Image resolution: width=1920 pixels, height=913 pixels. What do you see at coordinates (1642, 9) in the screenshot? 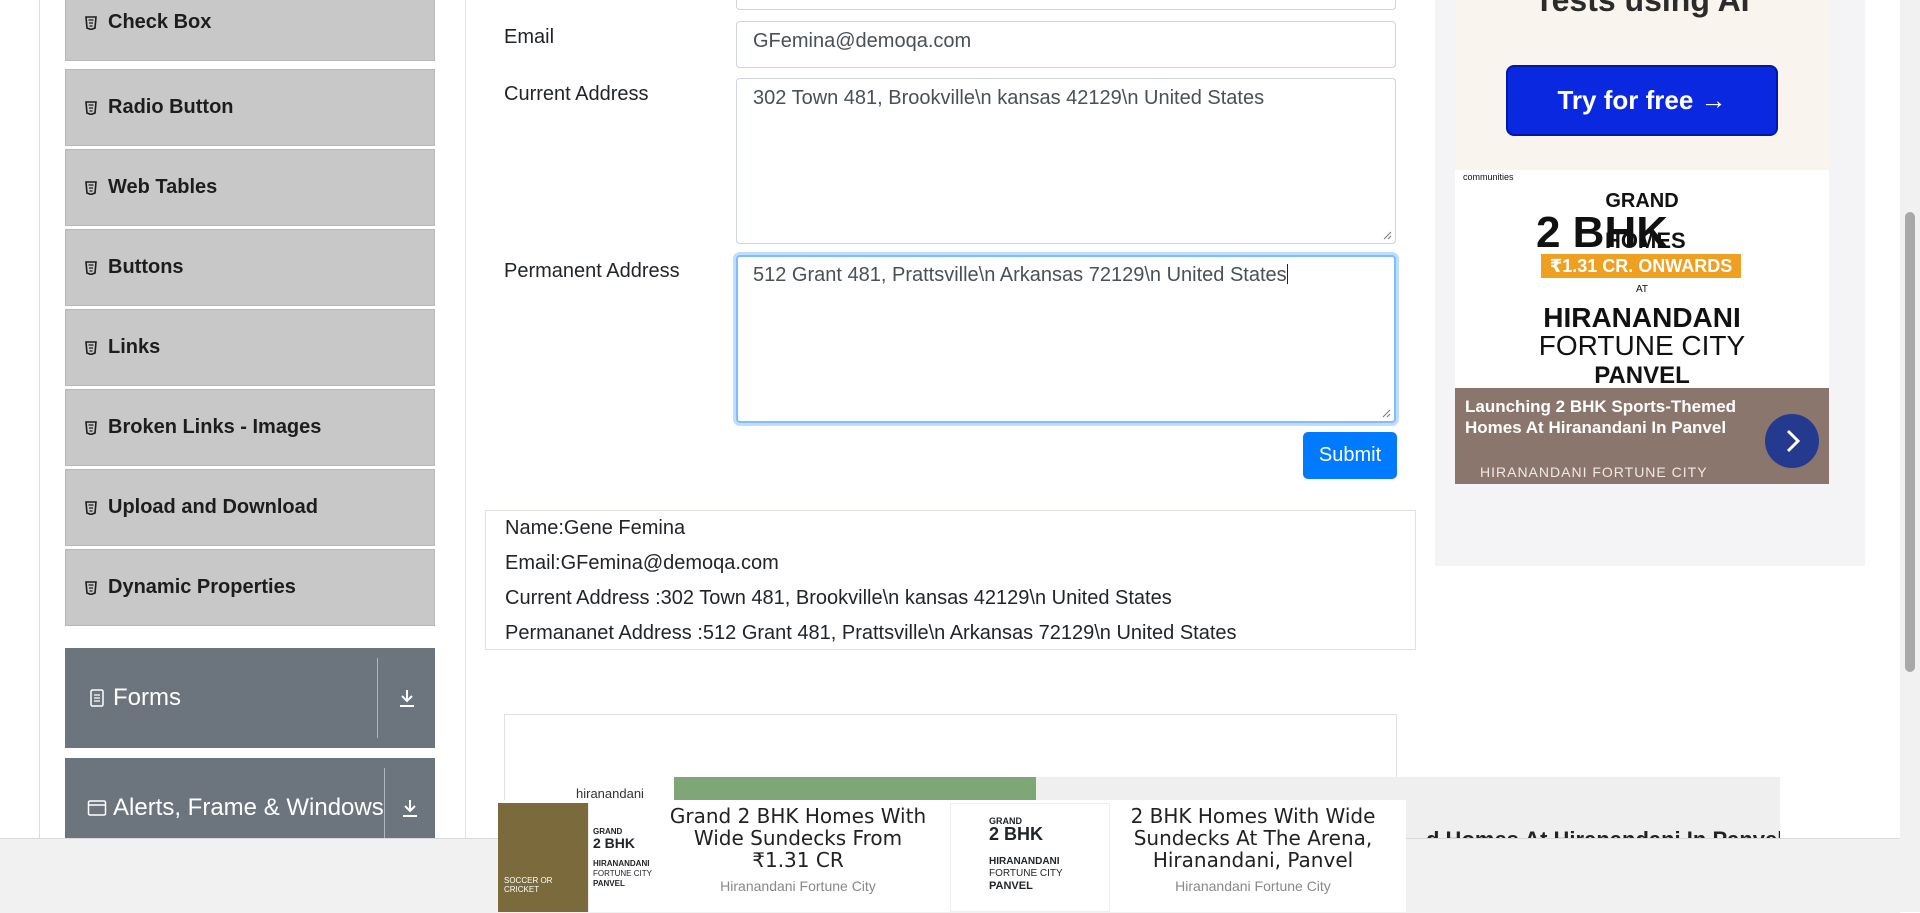
I see `ad-headline: Tests using AI` at bounding box center [1642, 9].